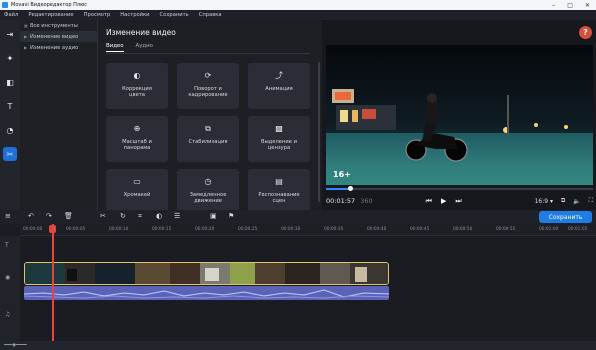  What do you see at coordinates (49, 5) in the screenshot?
I see `window-title: Movavi Видеоредактор Плюс` at bounding box center [49, 5].